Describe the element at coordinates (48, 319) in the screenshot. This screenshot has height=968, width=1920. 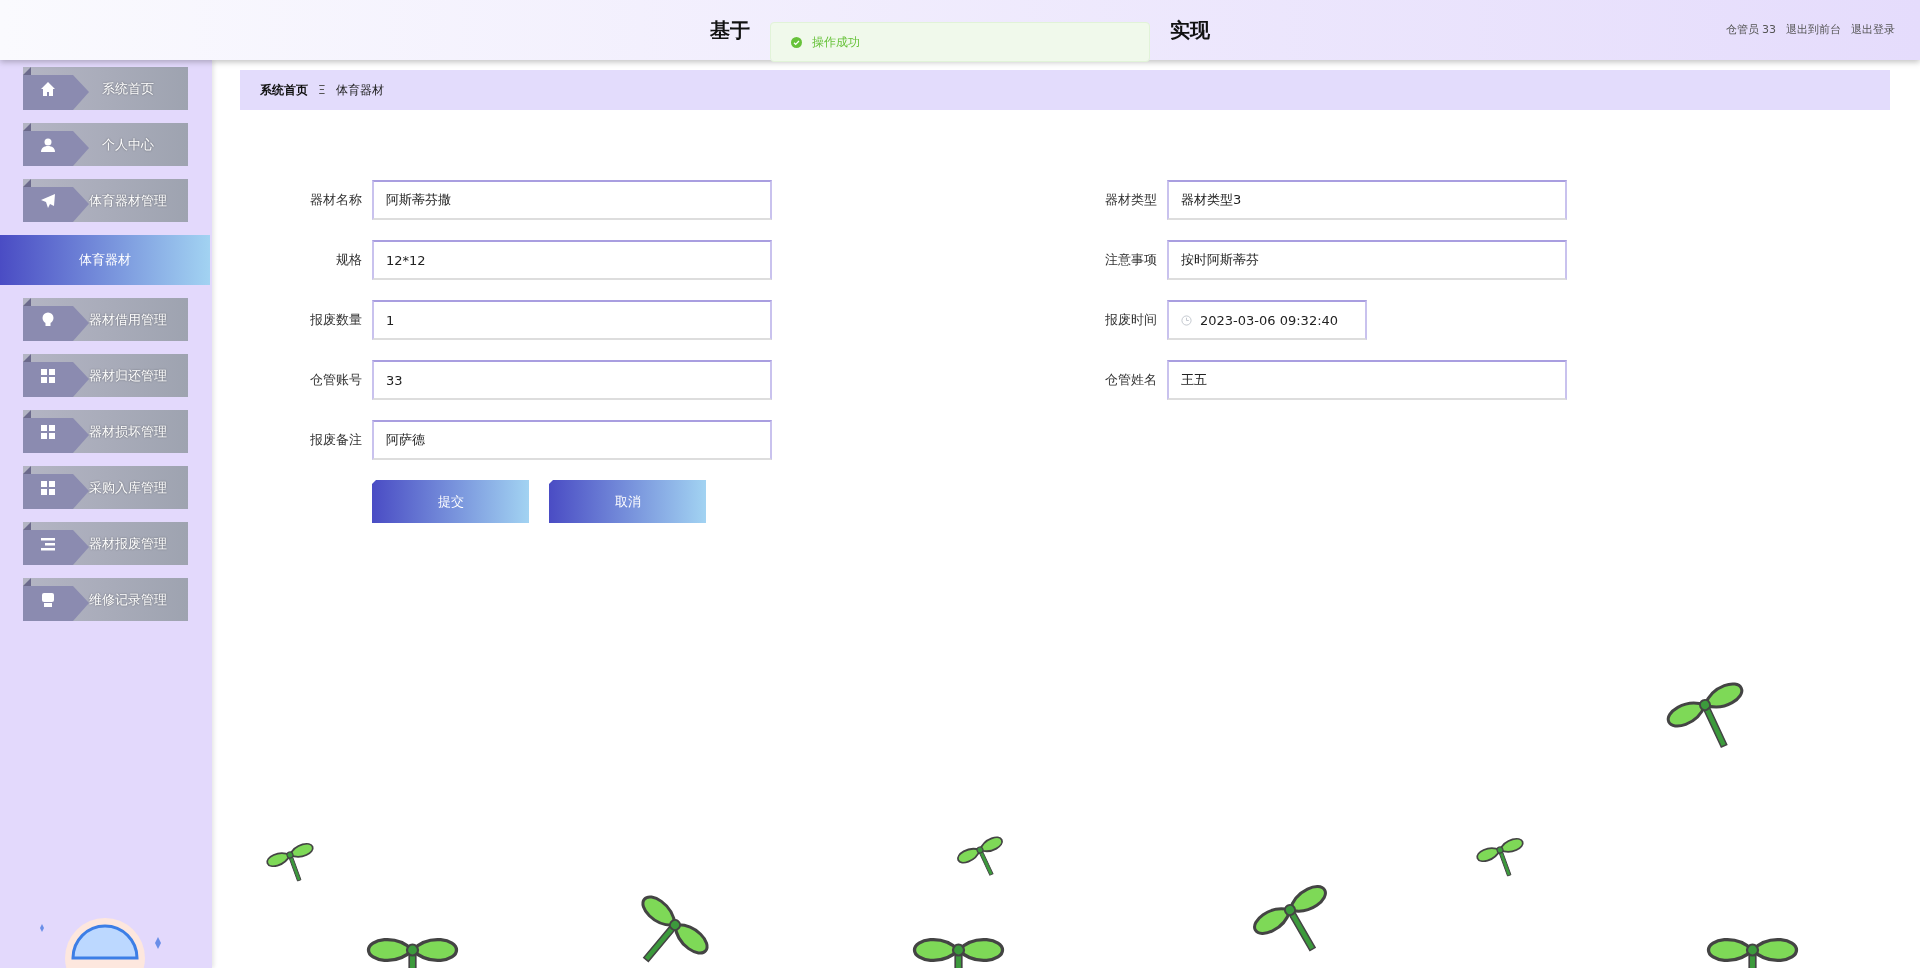
I see `lightbulb-icon` at that location.